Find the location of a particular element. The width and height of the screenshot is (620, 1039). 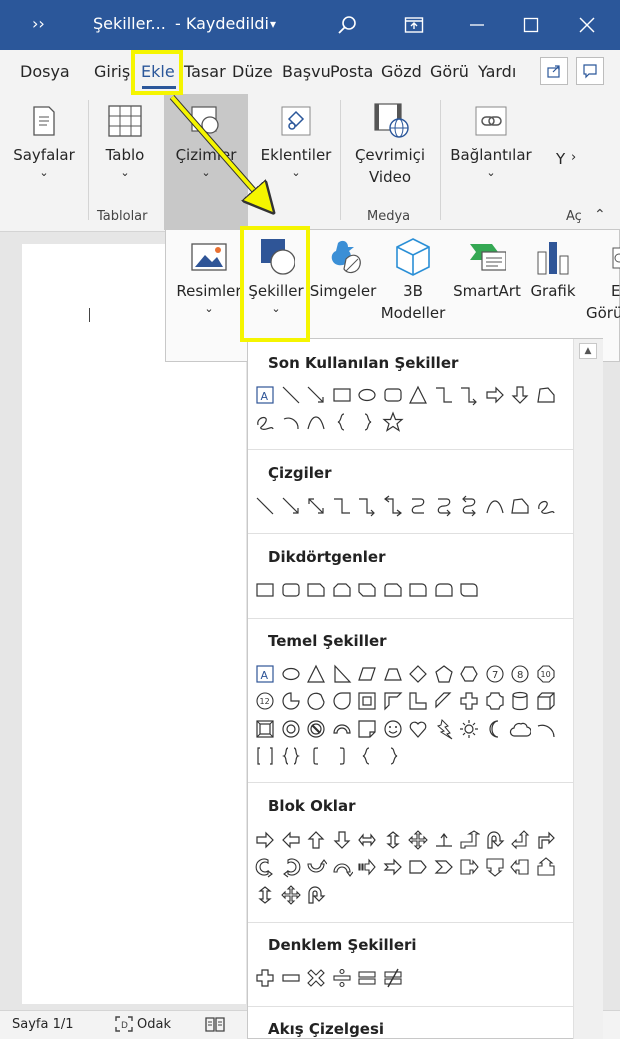

shape-lbrace-icon is located at coordinates (367, 756).